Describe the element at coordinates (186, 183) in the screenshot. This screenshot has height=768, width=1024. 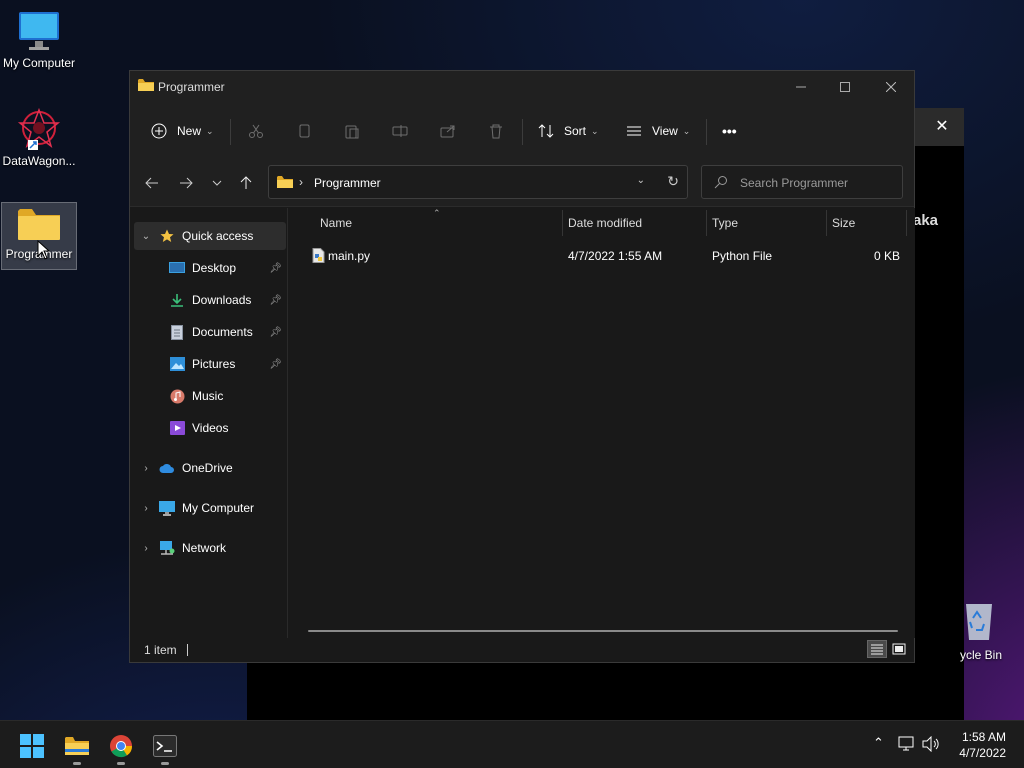
I see `forward-button` at that location.